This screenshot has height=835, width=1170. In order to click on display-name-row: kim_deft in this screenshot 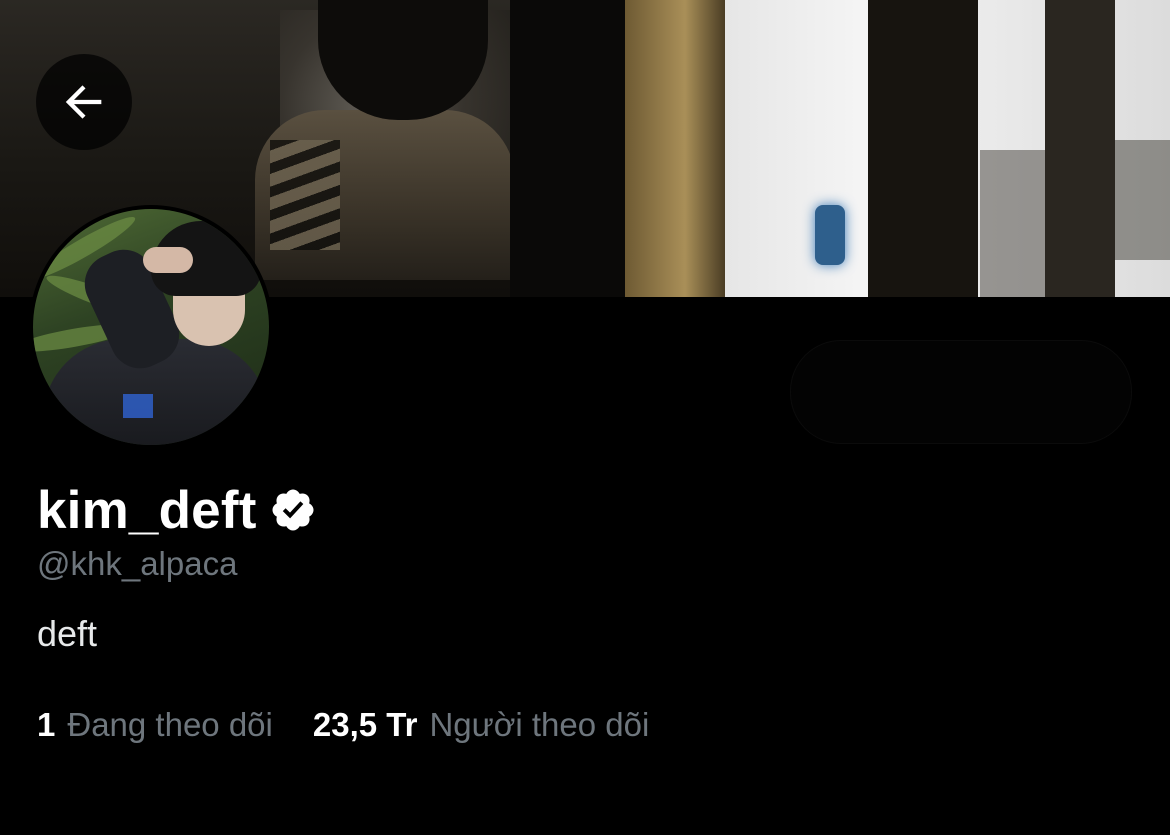, I will do `click(177, 510)`.